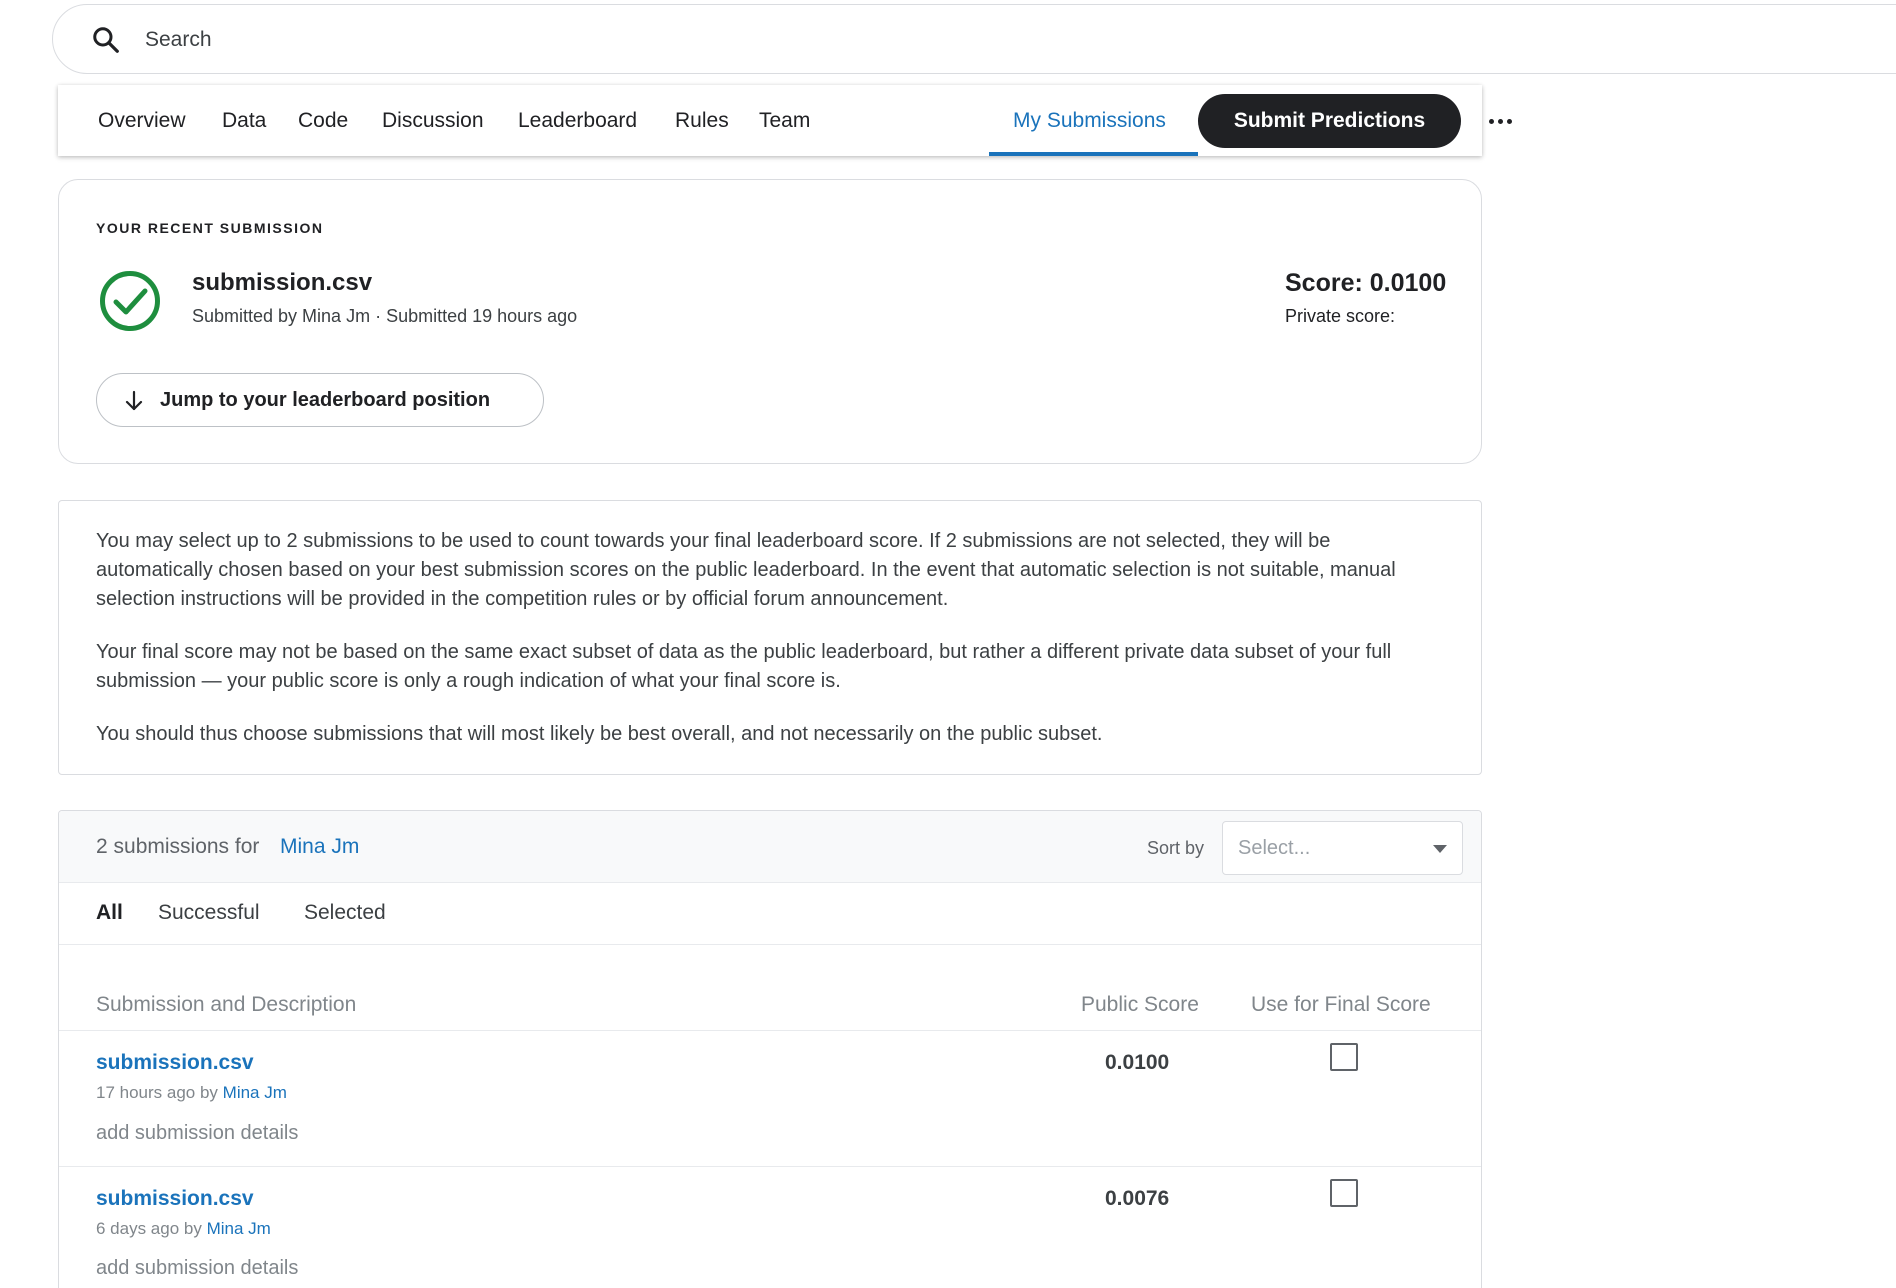  I want to click on tab-overview: Overview, so click(142, 120).